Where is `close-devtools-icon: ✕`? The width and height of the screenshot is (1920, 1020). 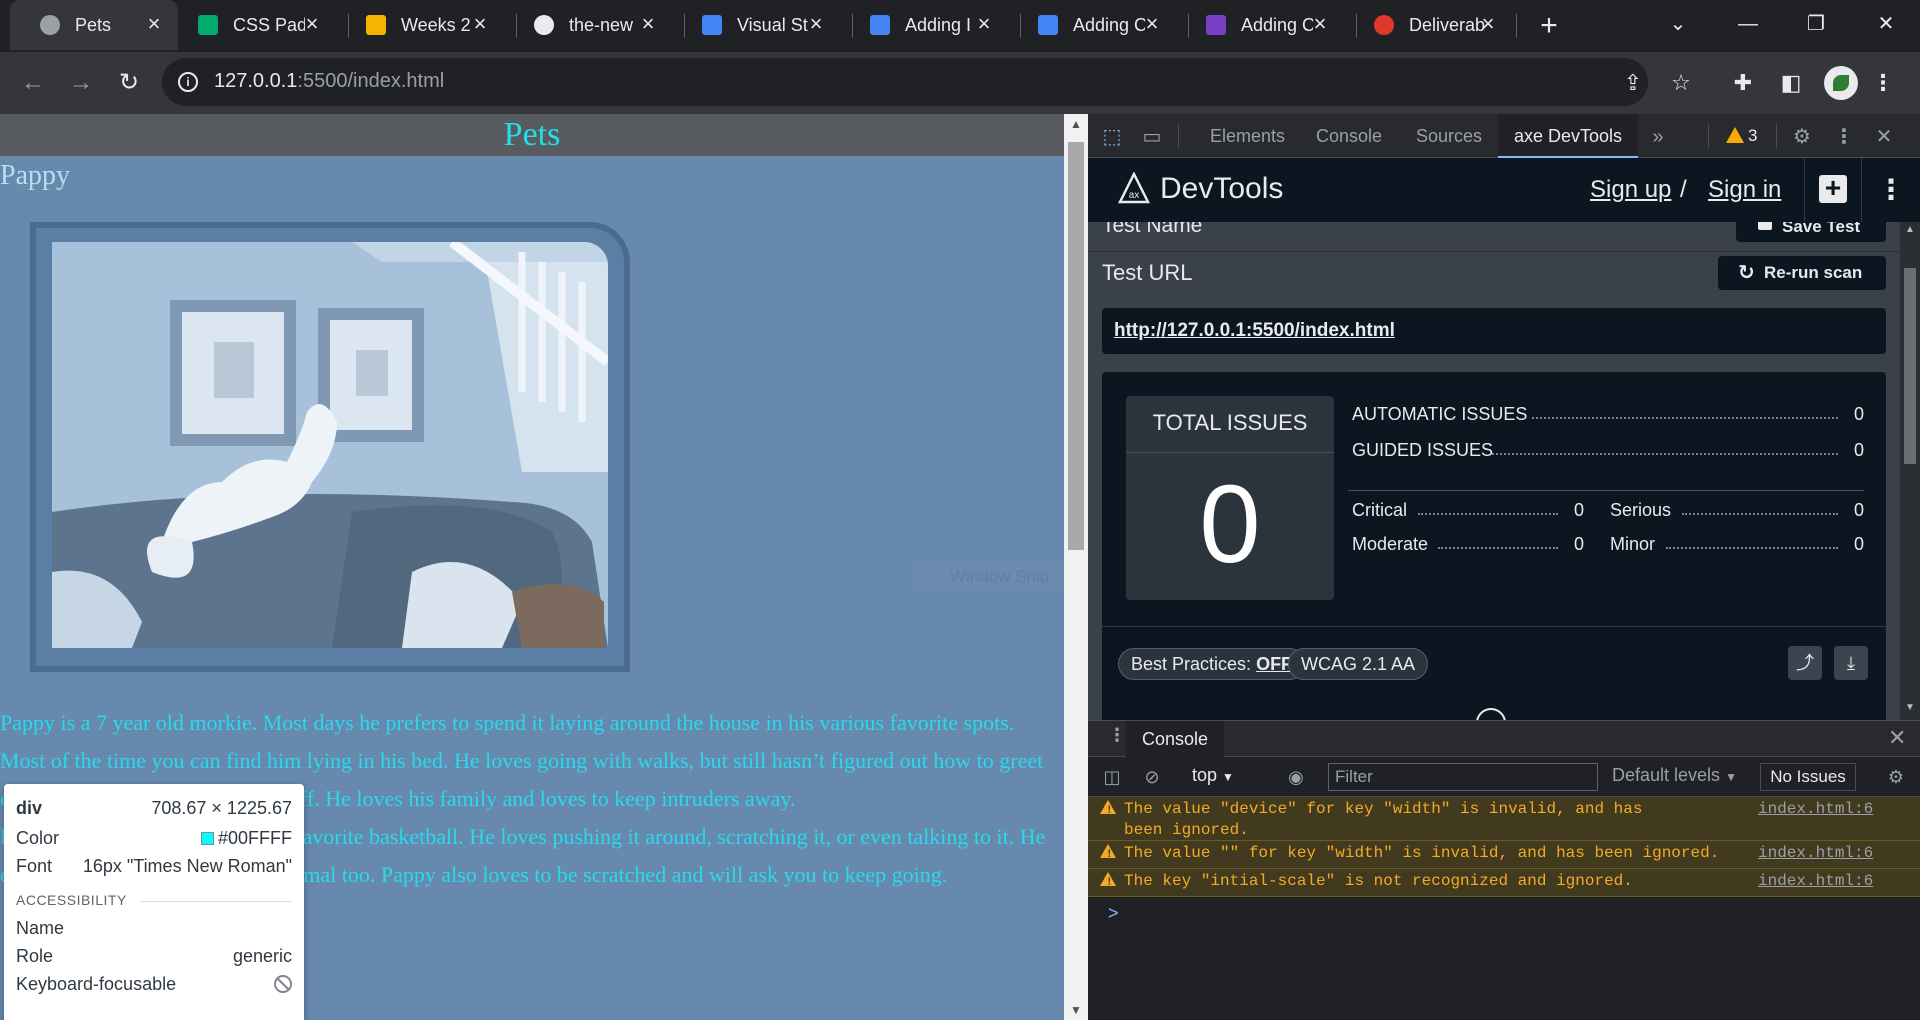
close-devtools-icon: ✕ is located at coordinates (1884, 137).